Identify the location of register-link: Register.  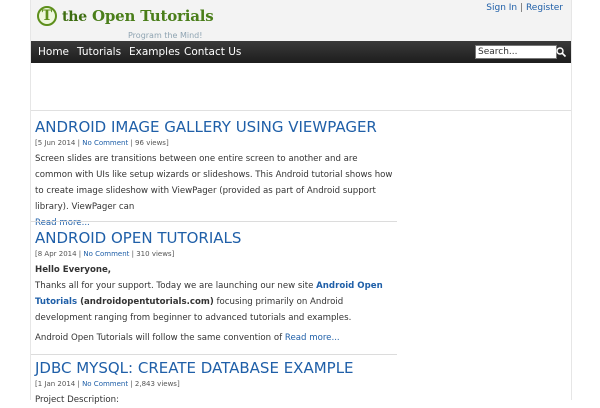
(544, 8).